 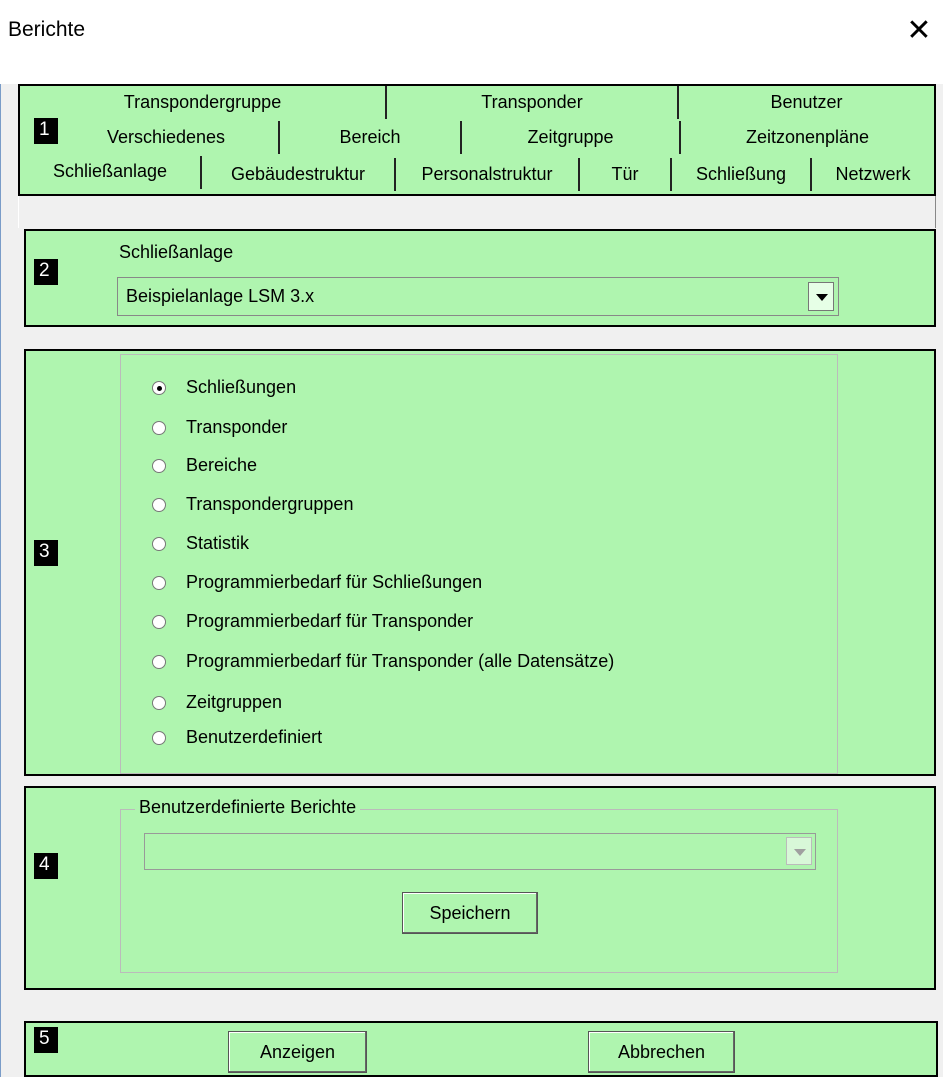 I want to click on tab-content-strip, so click(x=477, y=212).